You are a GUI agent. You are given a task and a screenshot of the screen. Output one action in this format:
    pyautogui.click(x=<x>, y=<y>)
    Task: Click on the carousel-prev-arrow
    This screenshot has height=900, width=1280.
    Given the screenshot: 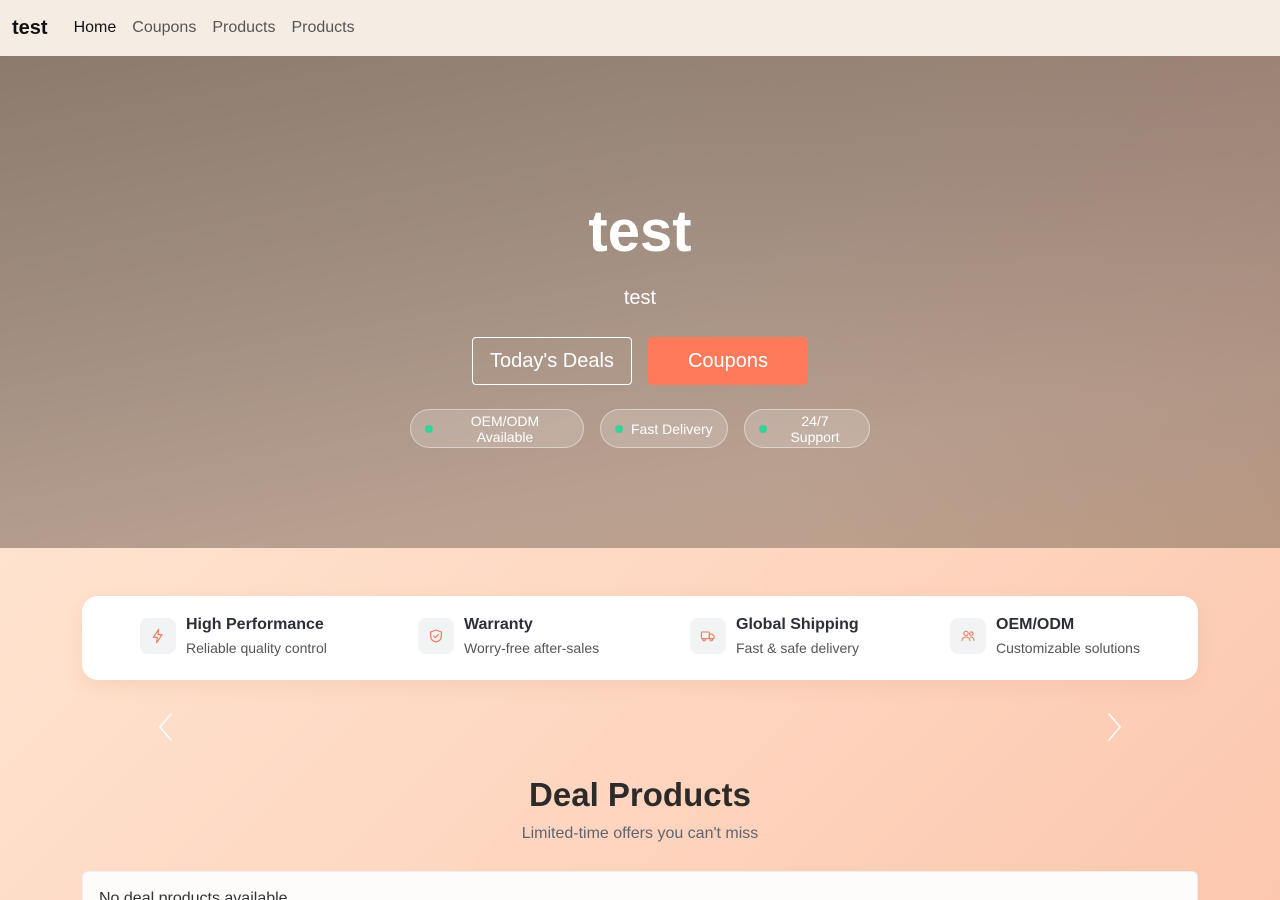 What is the action you would take?
    pyautogui.click(x=166, y=727)
    